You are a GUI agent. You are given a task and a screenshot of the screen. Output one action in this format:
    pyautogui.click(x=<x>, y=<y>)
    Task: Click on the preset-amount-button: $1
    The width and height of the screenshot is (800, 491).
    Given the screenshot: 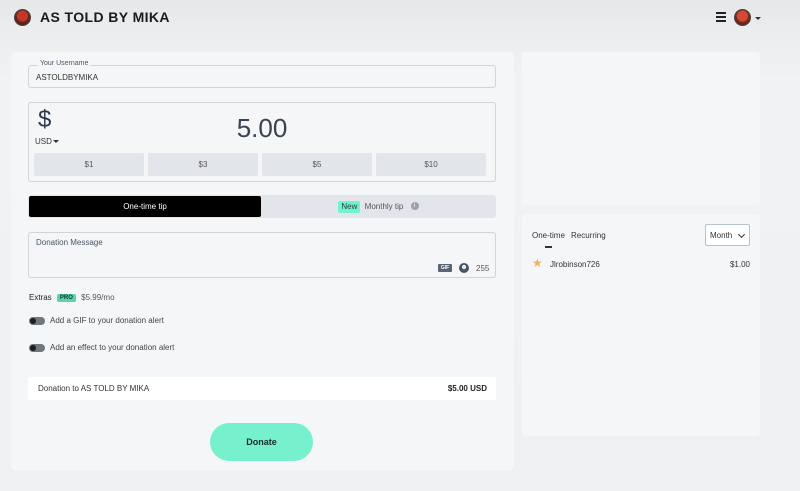 What is the action you would take?
    pyautogui.click(x=89, y=164)
    